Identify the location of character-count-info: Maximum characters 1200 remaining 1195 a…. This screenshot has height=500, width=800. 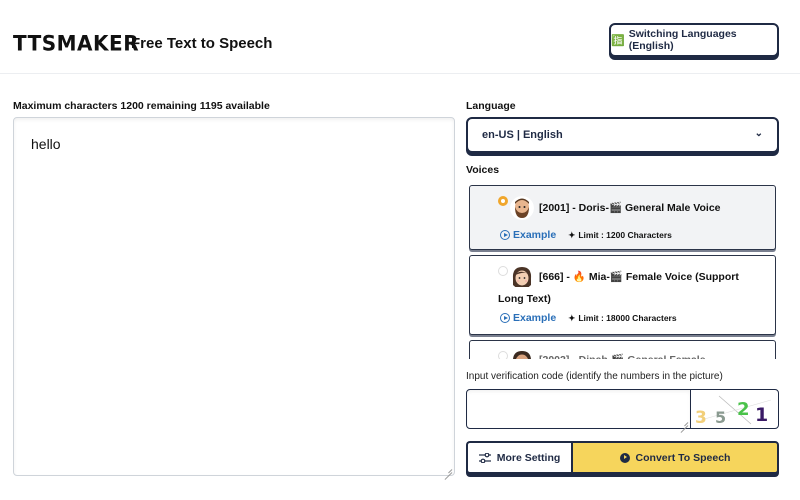
(141, 106).